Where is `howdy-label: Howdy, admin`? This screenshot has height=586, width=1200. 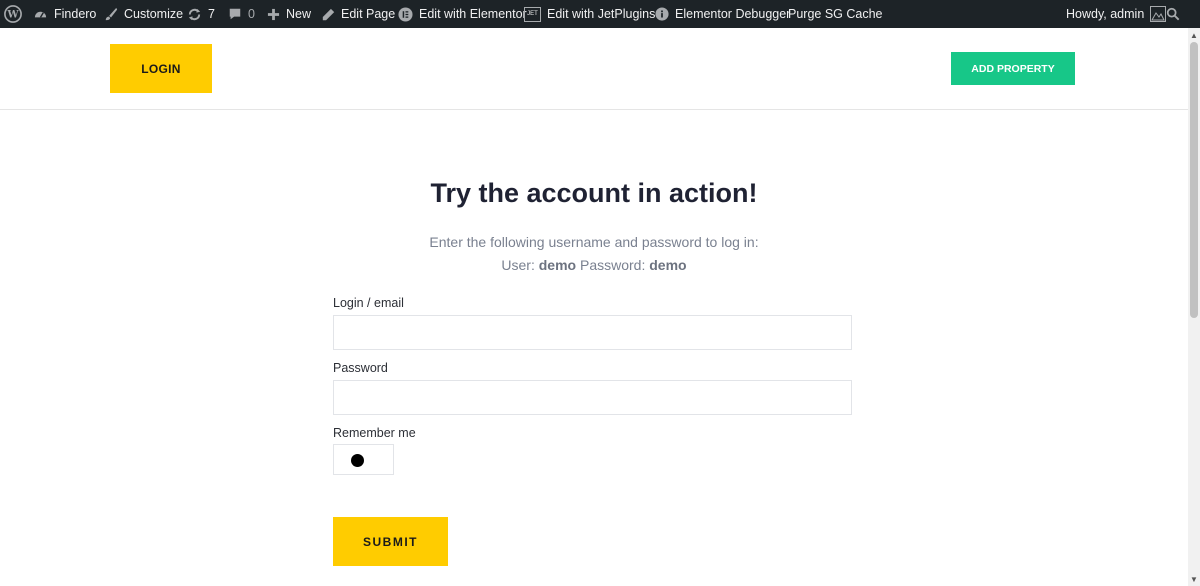
howdy-label: Howdy, admin is located at coordinates (1105, 14).